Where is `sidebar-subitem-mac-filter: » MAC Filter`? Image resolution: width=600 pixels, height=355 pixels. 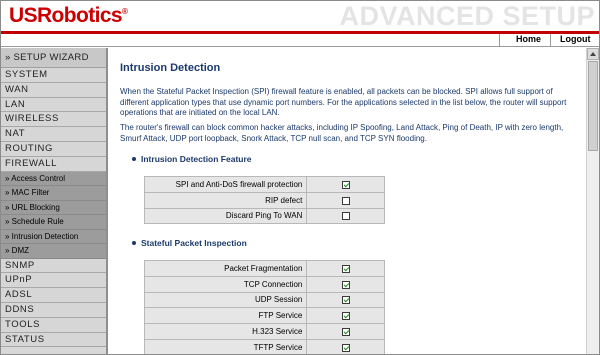 sidebar-subitem-mac-filter: » MAC Filter is located at coordinates (53, 193).